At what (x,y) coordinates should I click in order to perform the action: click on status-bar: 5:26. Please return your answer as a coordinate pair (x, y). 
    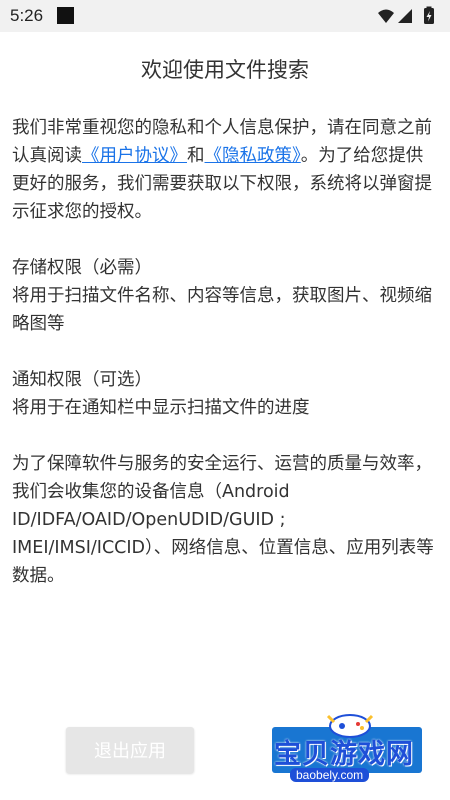
    Looking at the image, I should click on (225, 16).